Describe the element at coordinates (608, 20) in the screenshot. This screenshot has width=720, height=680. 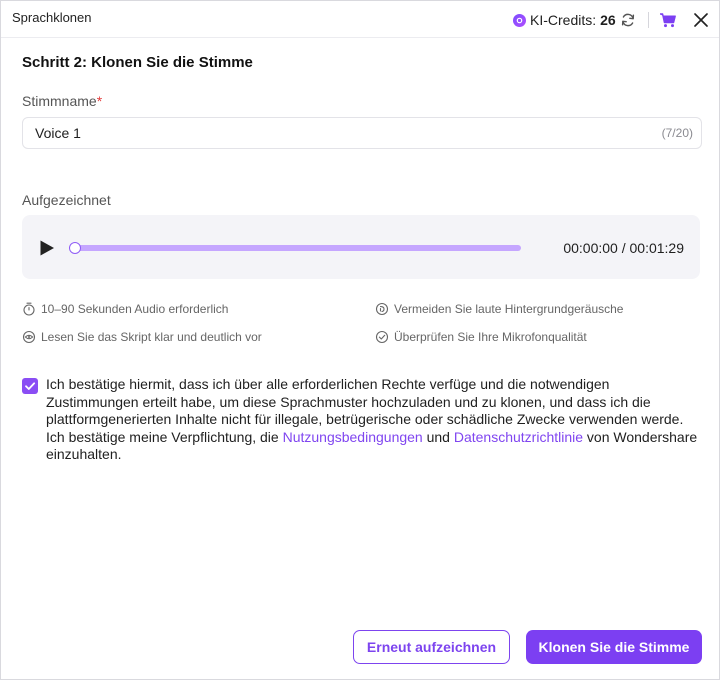
I see `credits-value: 26` at that location.